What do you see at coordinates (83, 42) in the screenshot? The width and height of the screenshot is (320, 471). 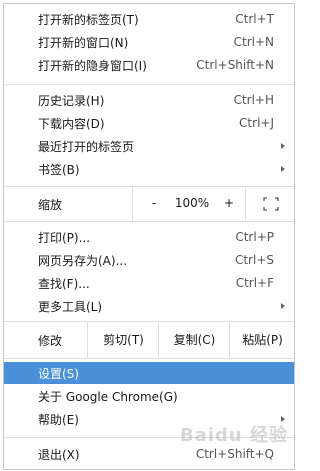 I see `menu-item-label: 打开新的窗口(N)` at bounding box center [83, 42].